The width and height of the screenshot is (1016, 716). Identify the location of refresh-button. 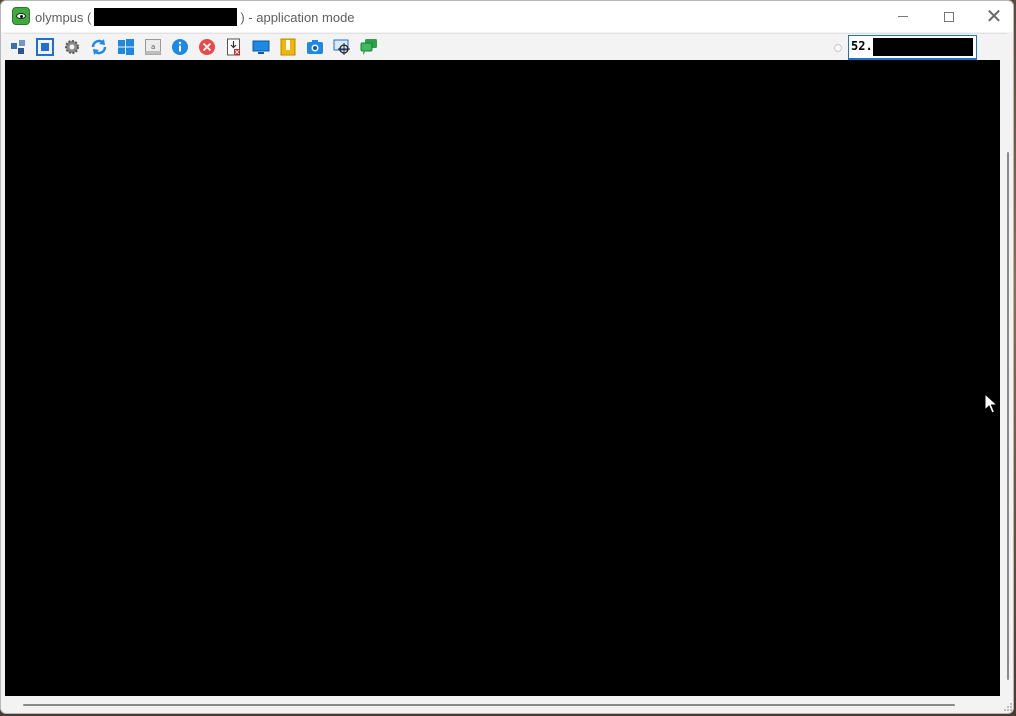
(99, 47).